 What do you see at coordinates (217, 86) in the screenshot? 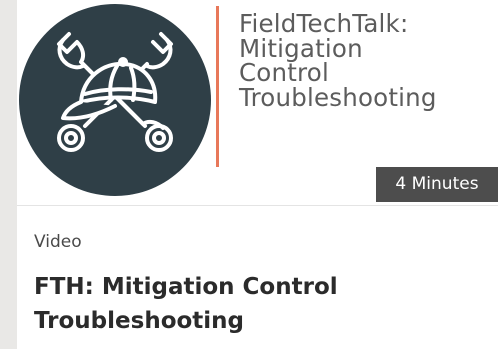
I see `accent-divider` at bounding box center [217, 86].